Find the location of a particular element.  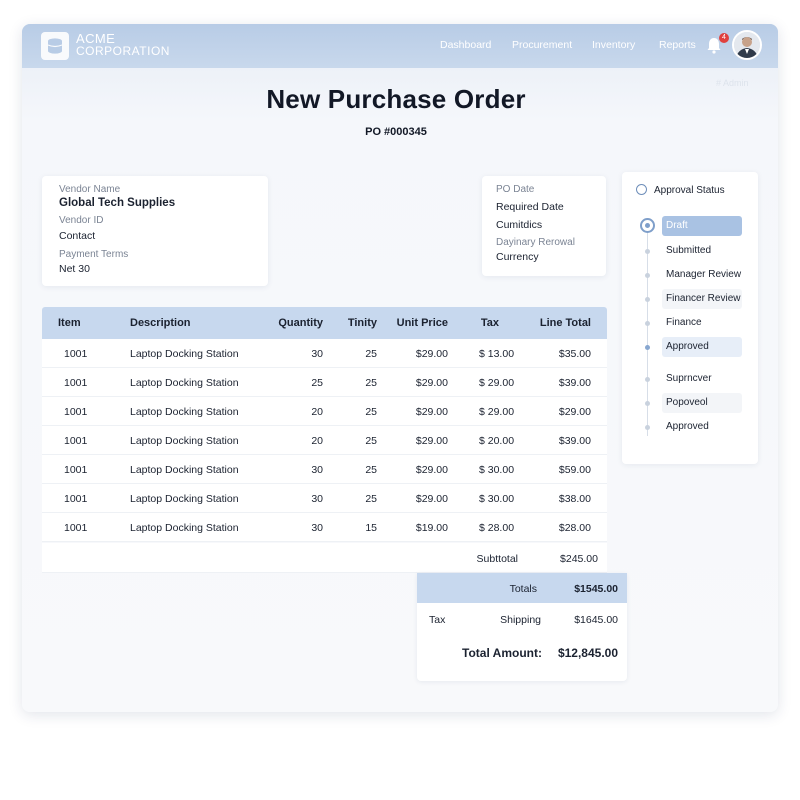

cumitdics-value: Cumitdics is located at coordinates (519, 225).